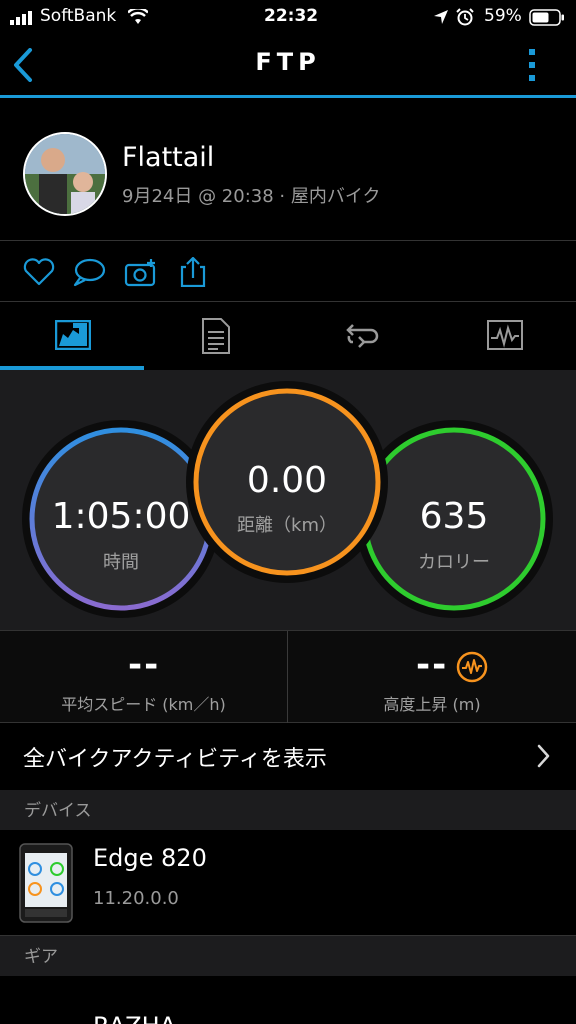 The height and width of the screenshot is (1024, 576). I want to click on comment-icon, so click(89, 272).